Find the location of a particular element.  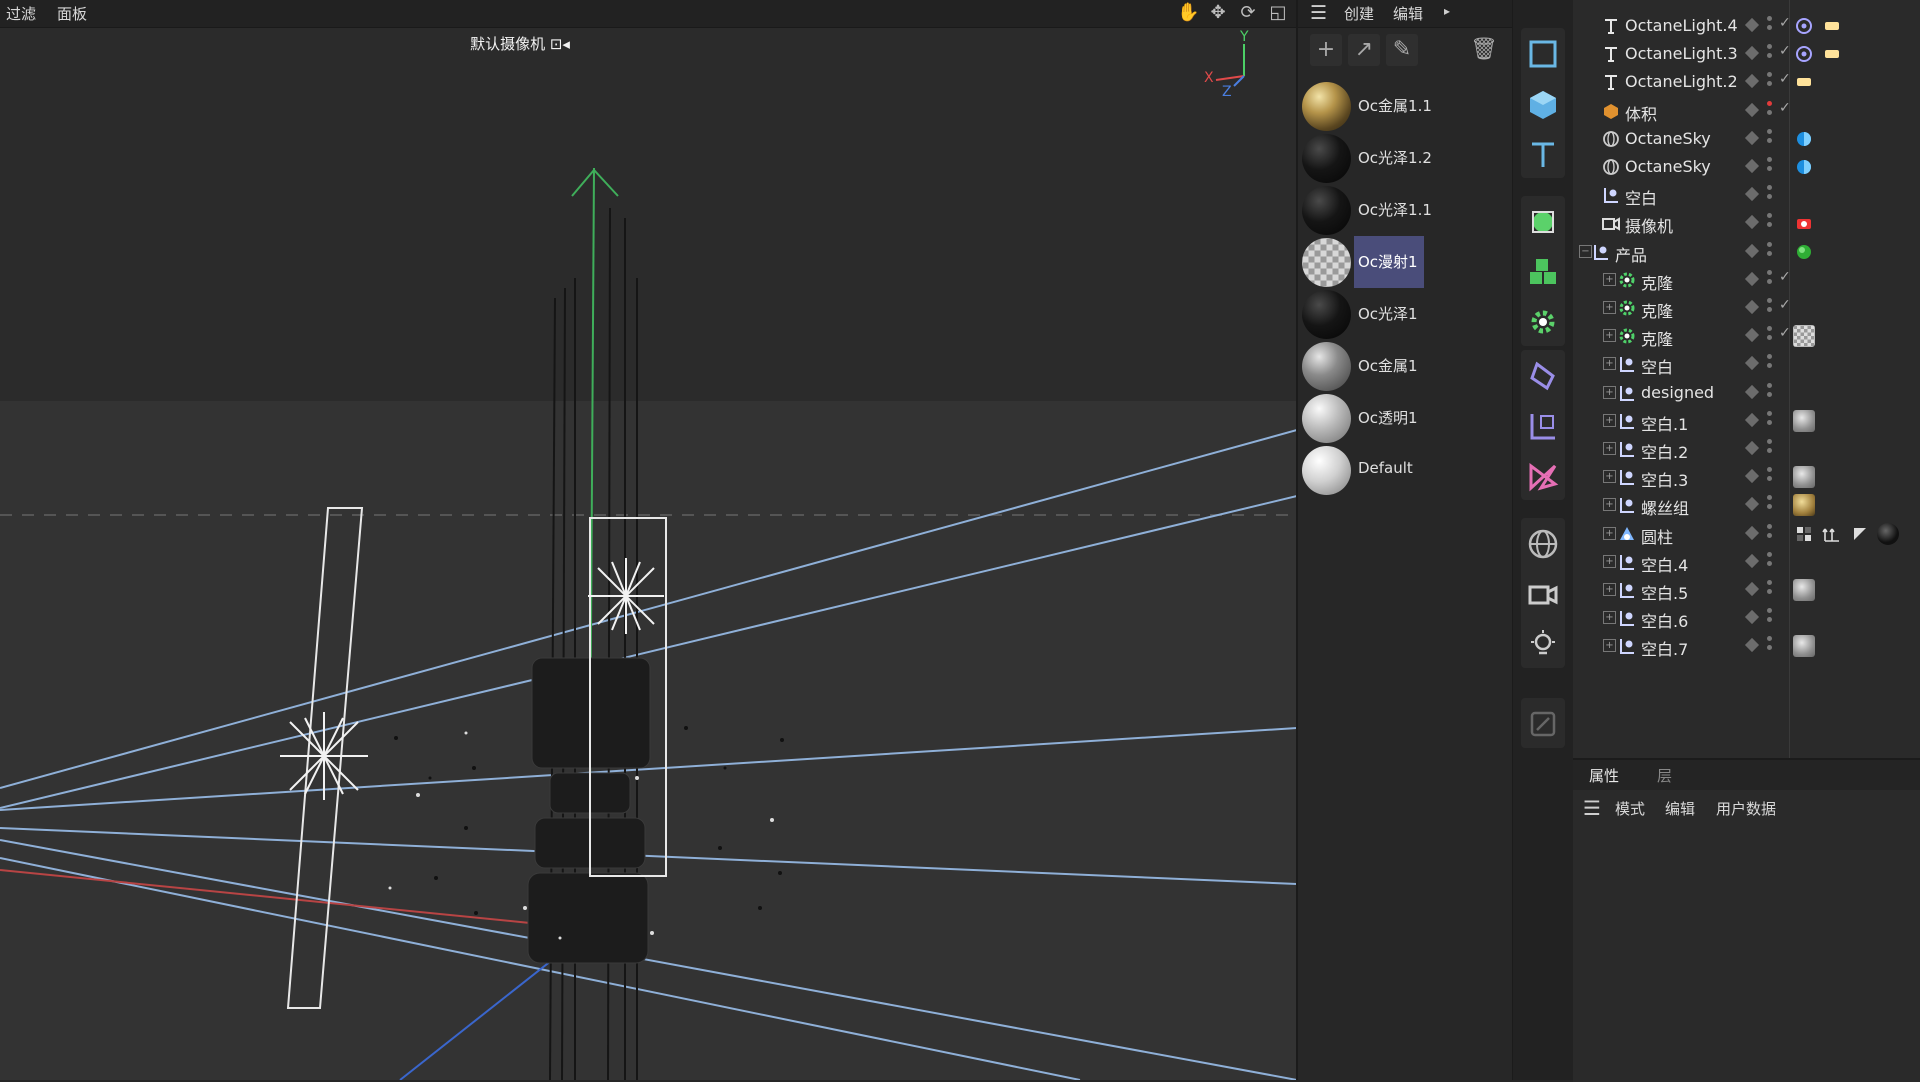

object-row: OctaneSky is located at coordinates (1746, 167).